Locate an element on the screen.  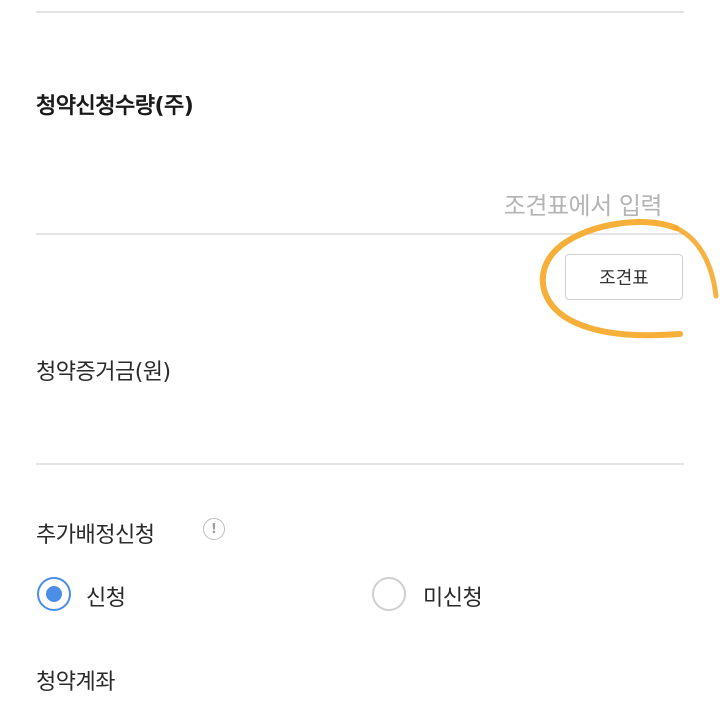
radio-apply is located at coordinates (54, 594).